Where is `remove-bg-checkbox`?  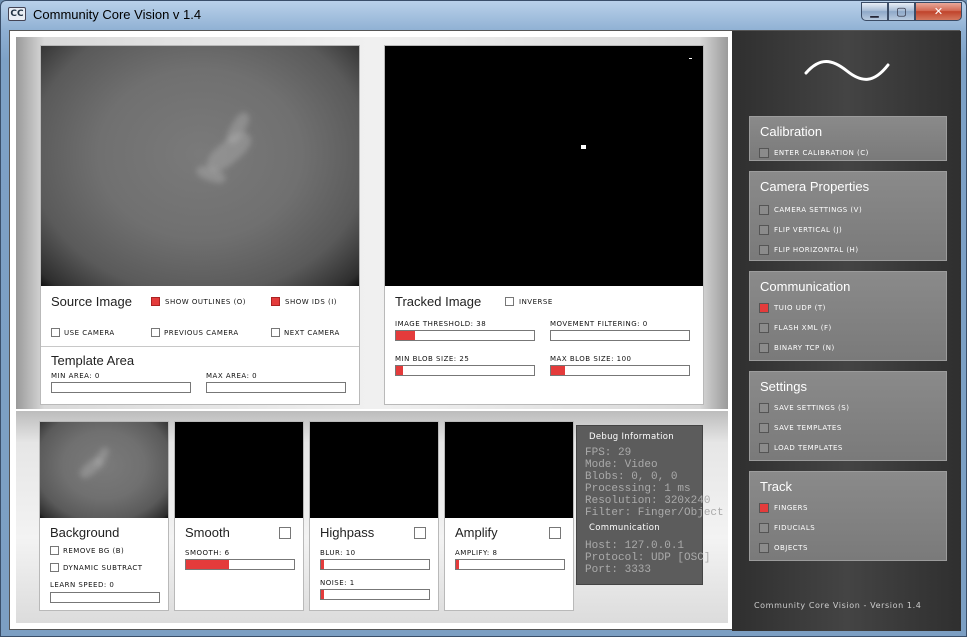
remove-bg-checkbox is located at coordinates (54, 550).